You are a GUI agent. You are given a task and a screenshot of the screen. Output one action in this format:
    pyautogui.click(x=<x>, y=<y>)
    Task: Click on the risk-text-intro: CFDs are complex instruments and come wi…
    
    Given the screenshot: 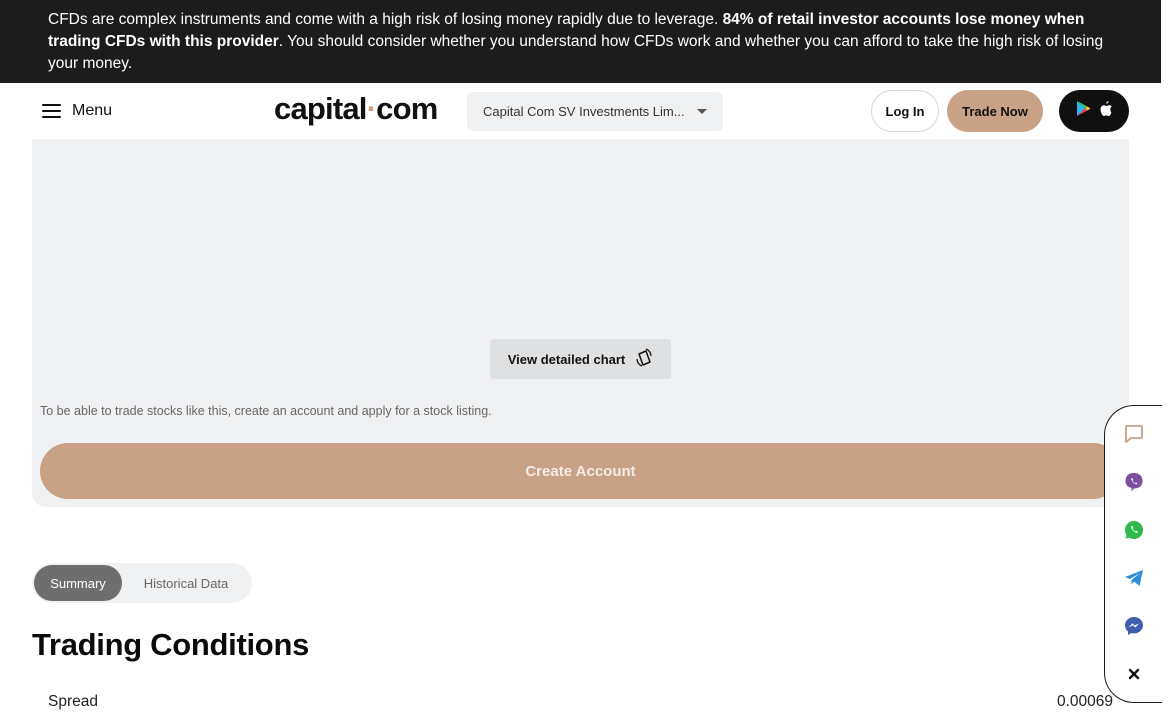 What is the action you would take?
    pyautogui.click(x=385, y=19)
    